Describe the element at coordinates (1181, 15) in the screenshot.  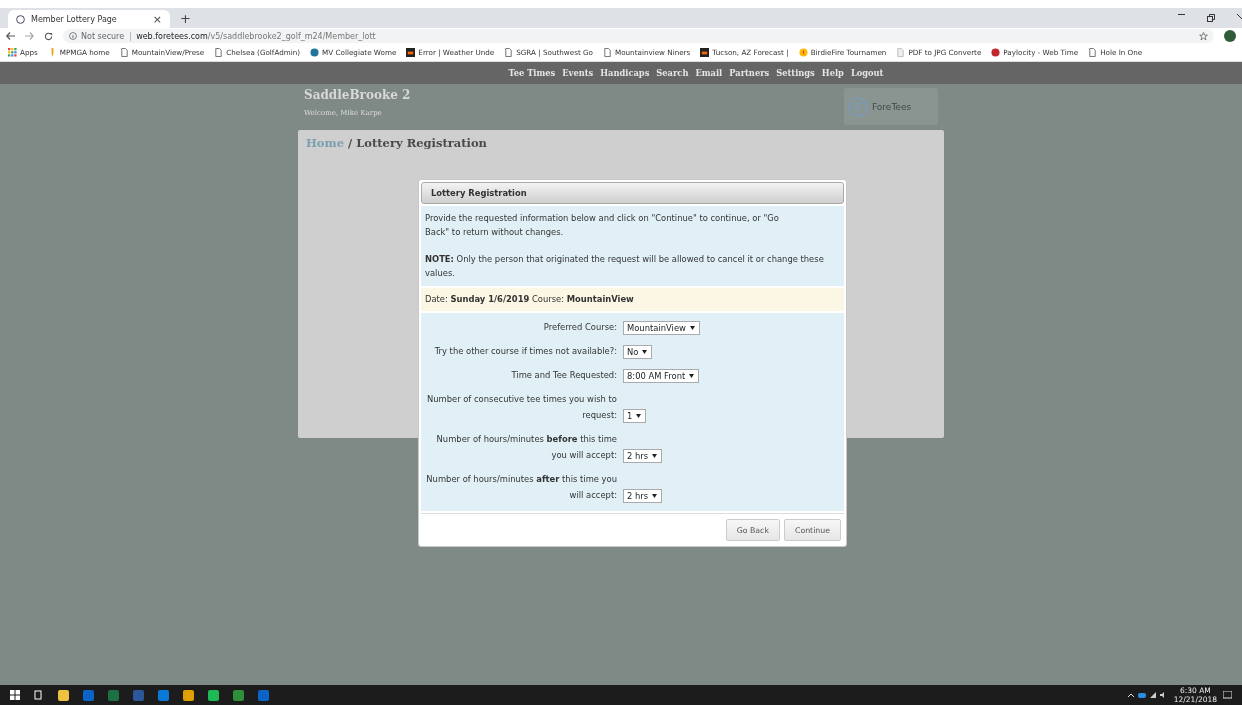
I see `minimize-icon` at that location.